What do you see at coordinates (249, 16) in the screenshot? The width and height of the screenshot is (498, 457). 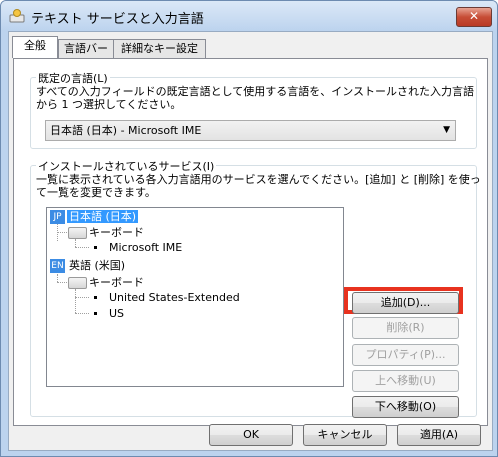 I see `title-bar: テキスト サービスと入力言語 ✕` at bounding box center [249, 16].